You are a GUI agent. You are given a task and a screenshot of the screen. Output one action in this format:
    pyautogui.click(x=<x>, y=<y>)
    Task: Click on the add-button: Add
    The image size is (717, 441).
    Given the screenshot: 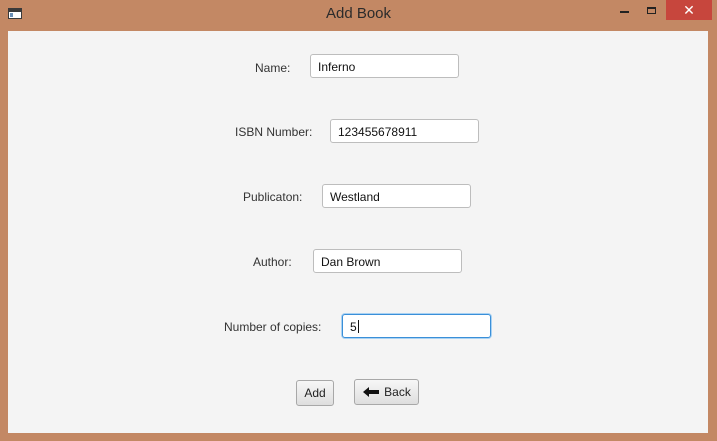 What is the action you would take?
    pyautogui.click(x=315, y=393)
    